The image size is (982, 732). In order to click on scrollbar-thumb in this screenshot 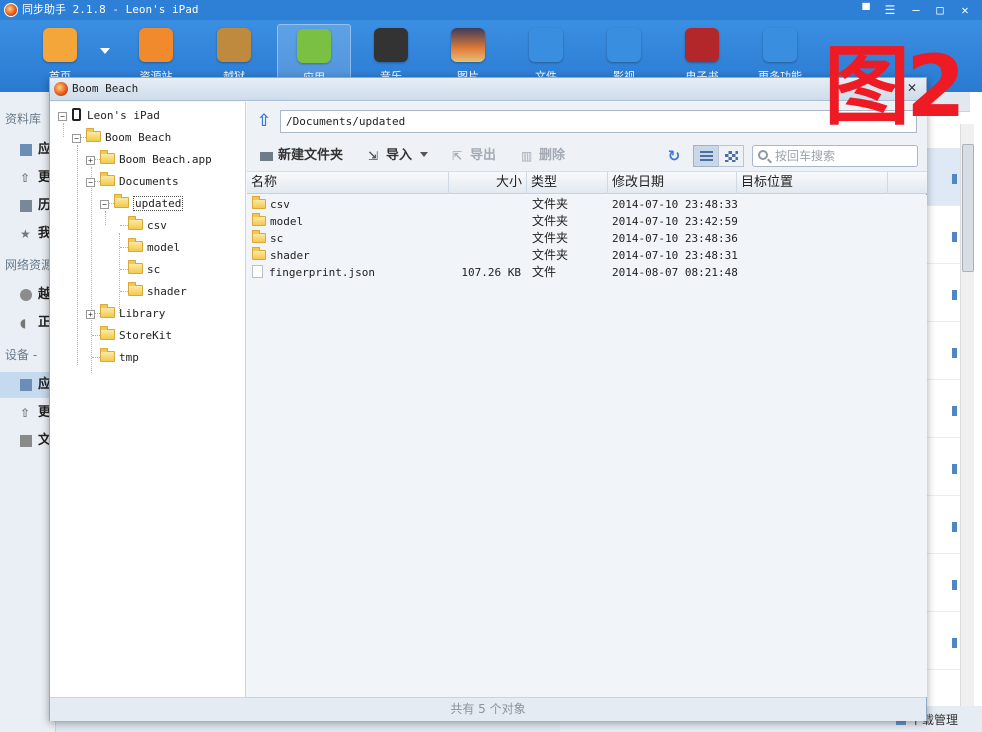, I will do `click(968, 208)`.